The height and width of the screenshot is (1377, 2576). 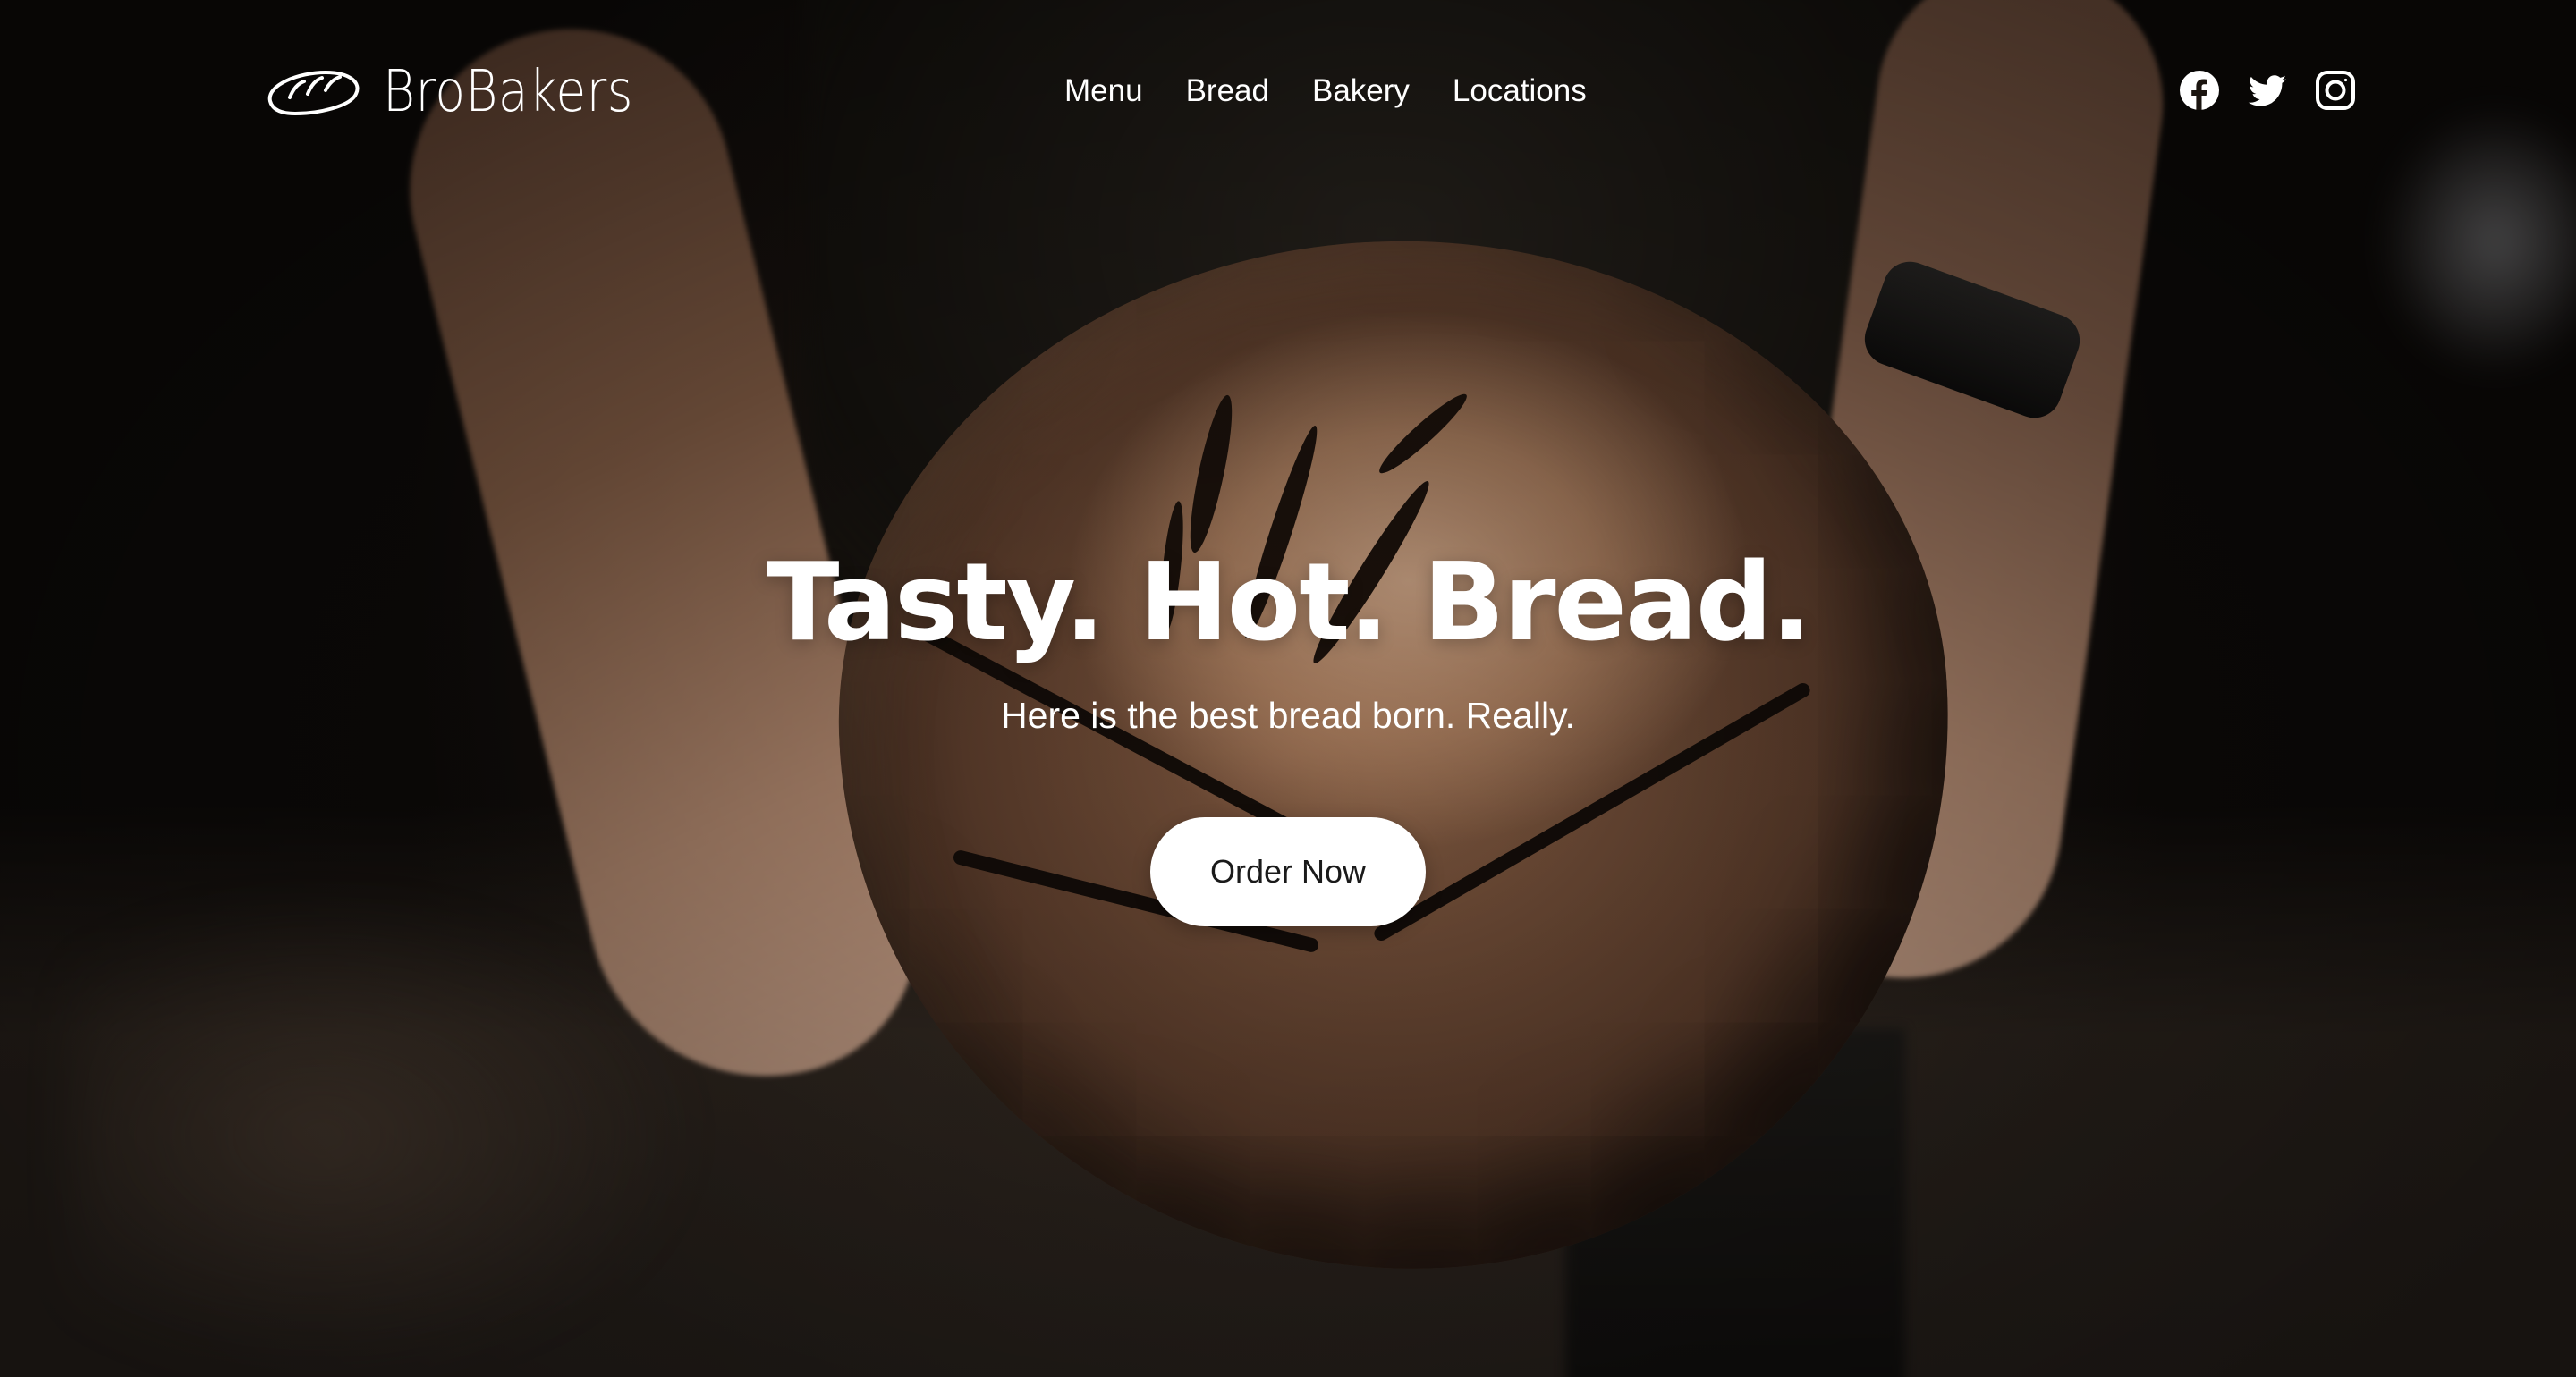 I want to click on nav-item-locations: Locations, so click(x=1520, y=91).